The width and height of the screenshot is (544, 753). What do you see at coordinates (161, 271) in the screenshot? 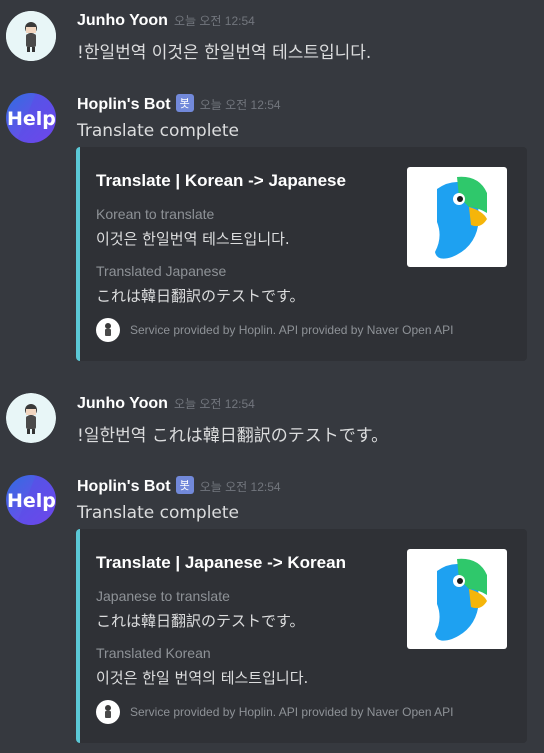
I see `embed-field-name: Translated Japanese` at bounding box center [161, 271].